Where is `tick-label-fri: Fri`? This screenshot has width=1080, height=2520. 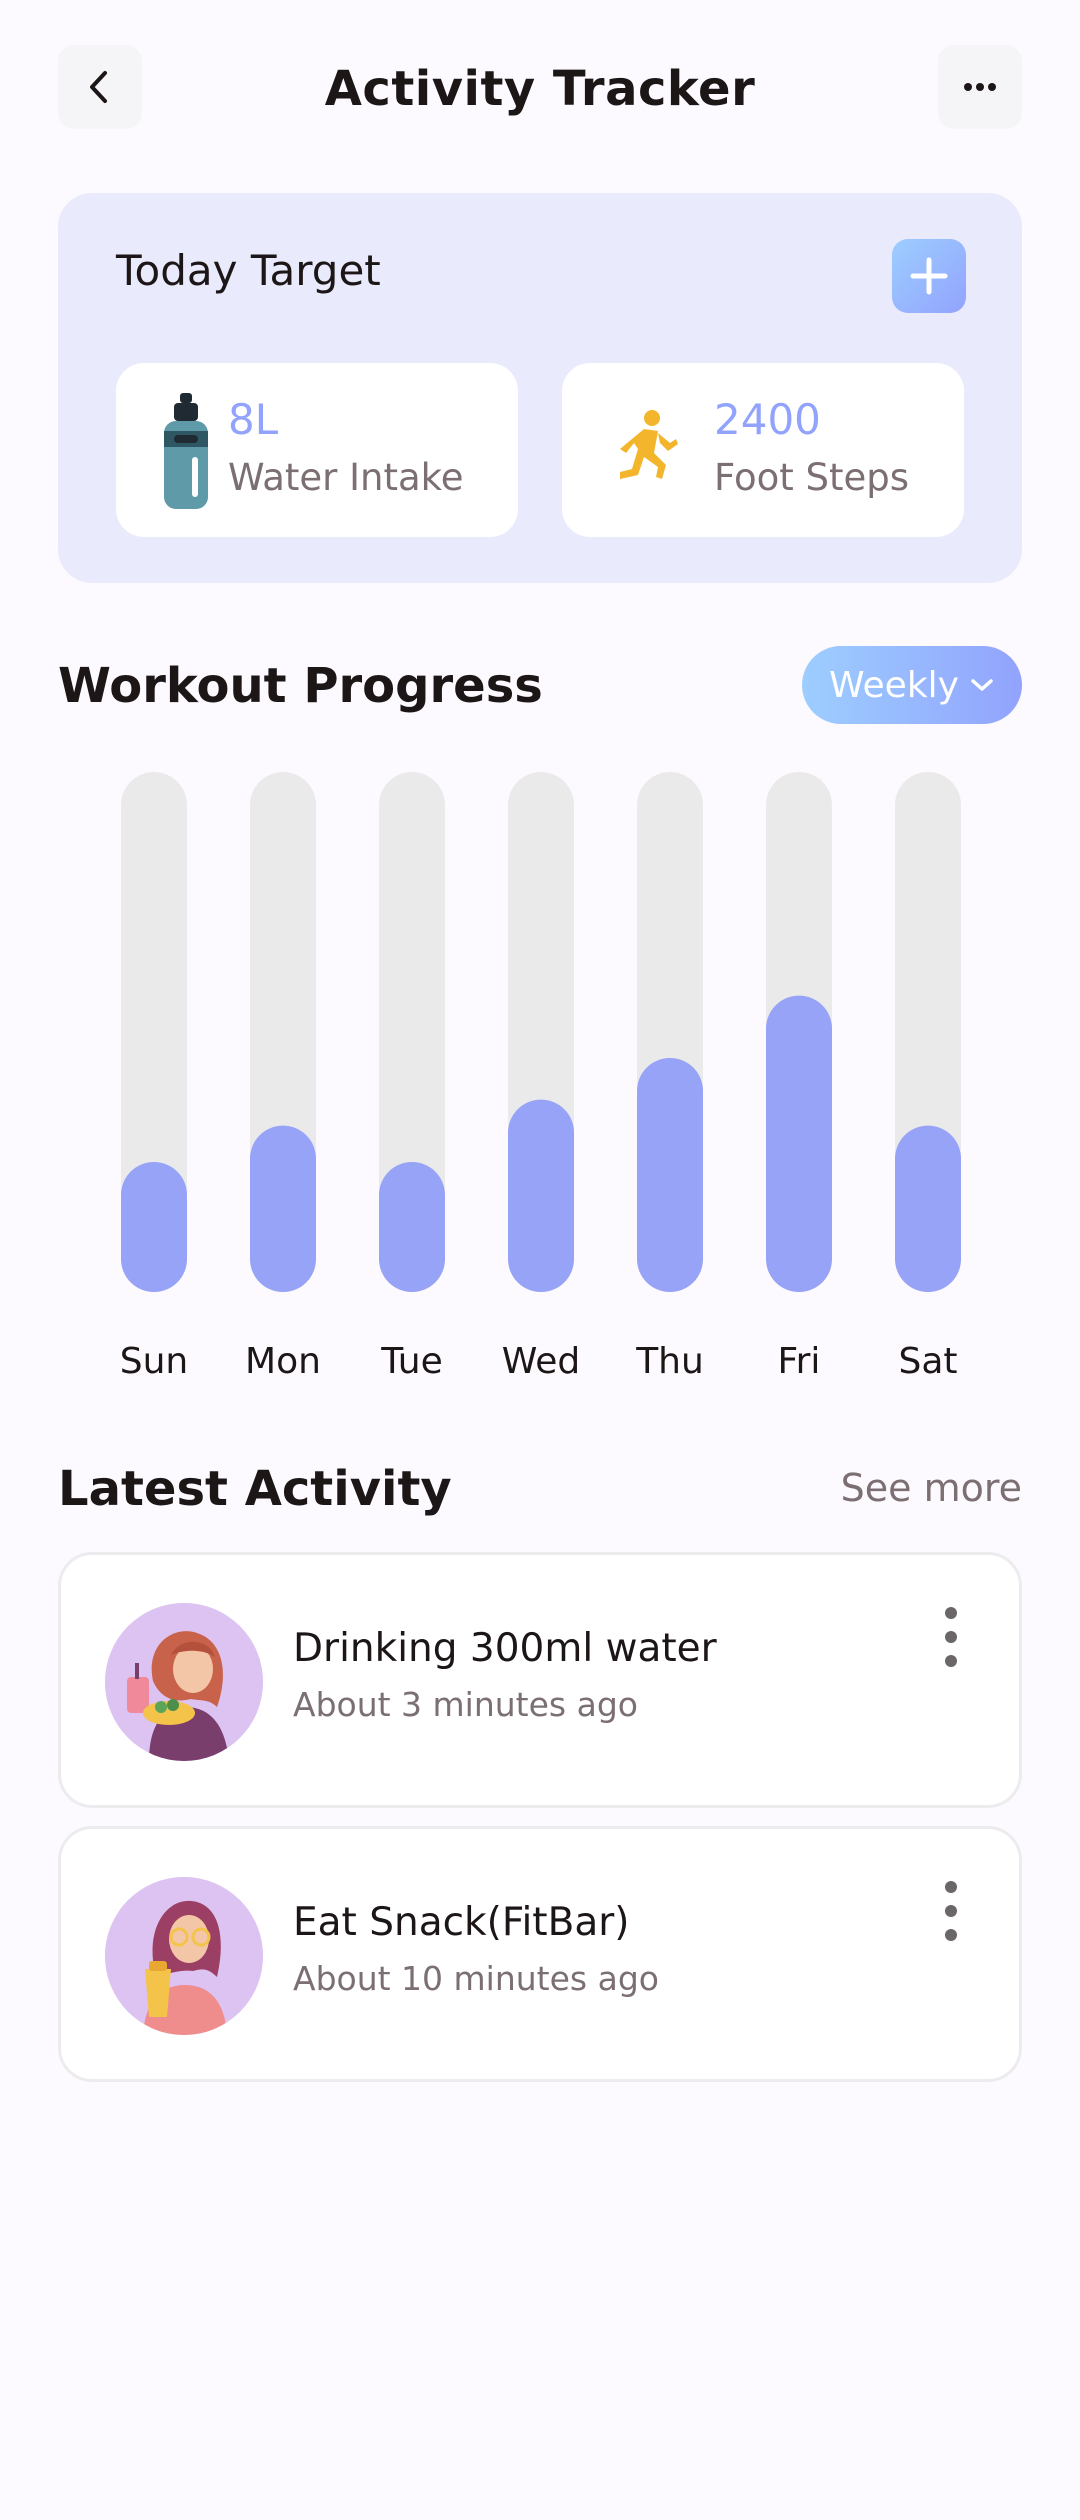
tick-label-fri: Fri is located at coordinates (799, 1361).